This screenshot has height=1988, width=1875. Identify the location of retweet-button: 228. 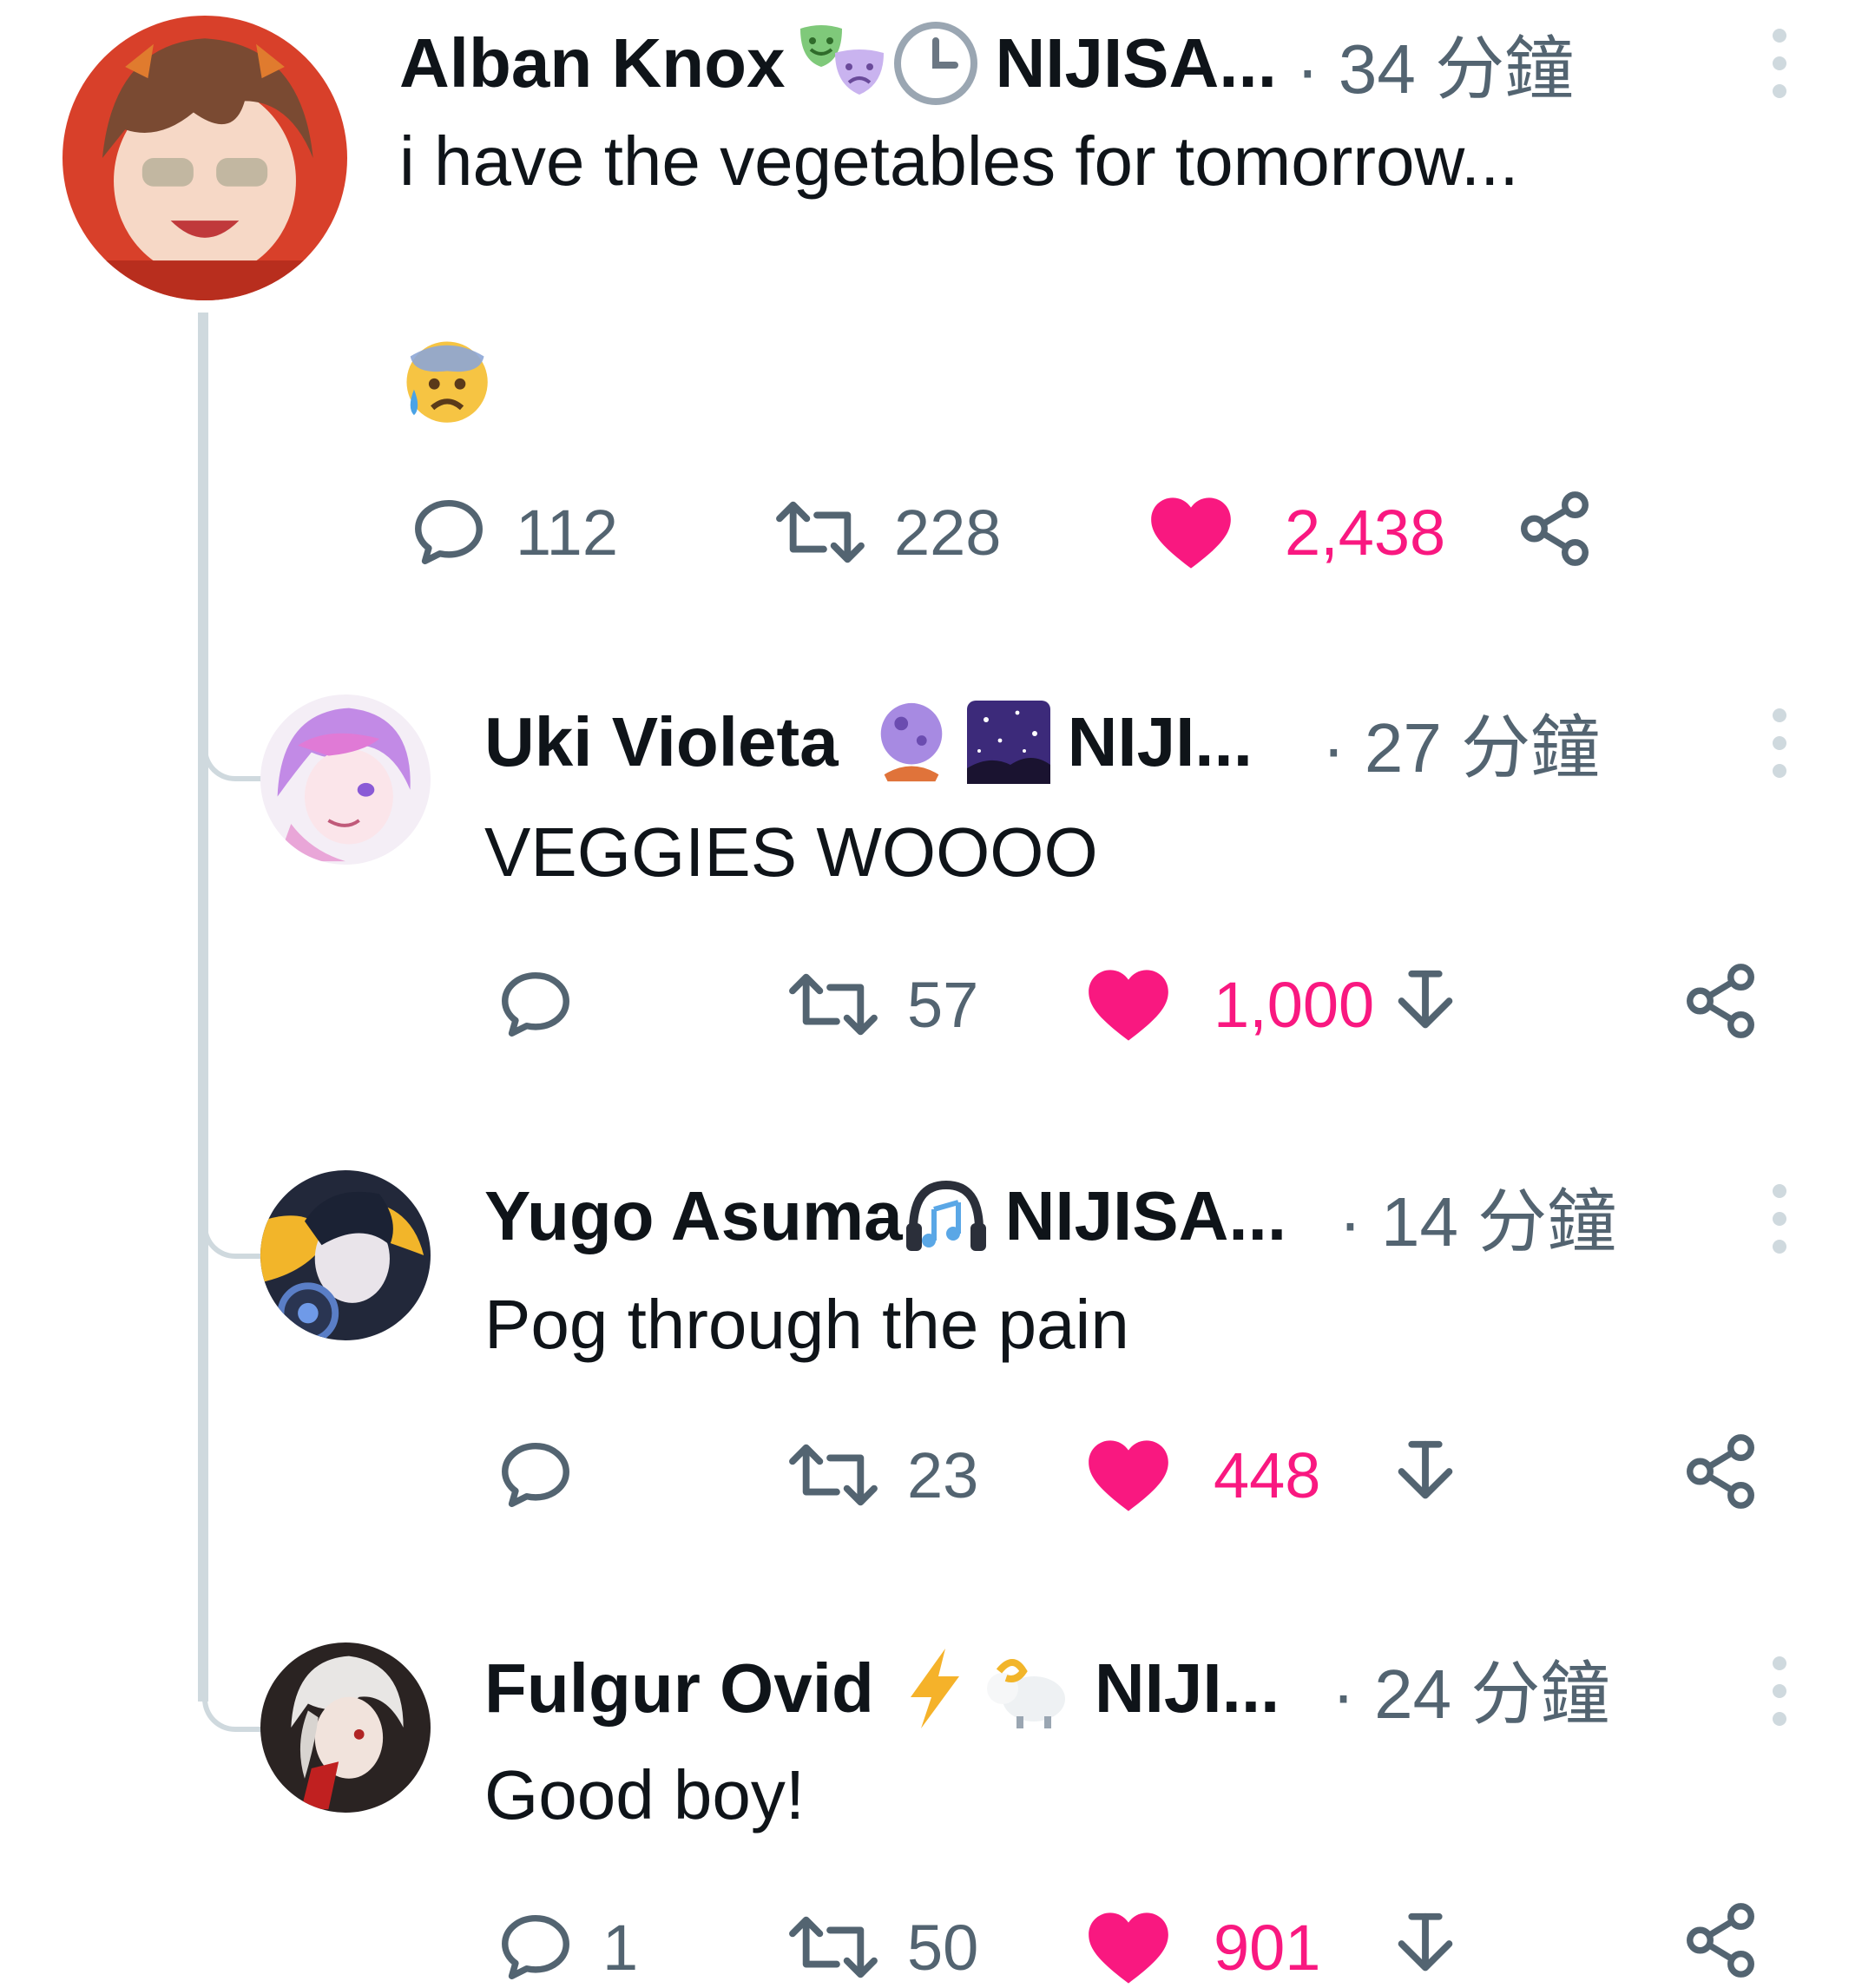
(887, 532).